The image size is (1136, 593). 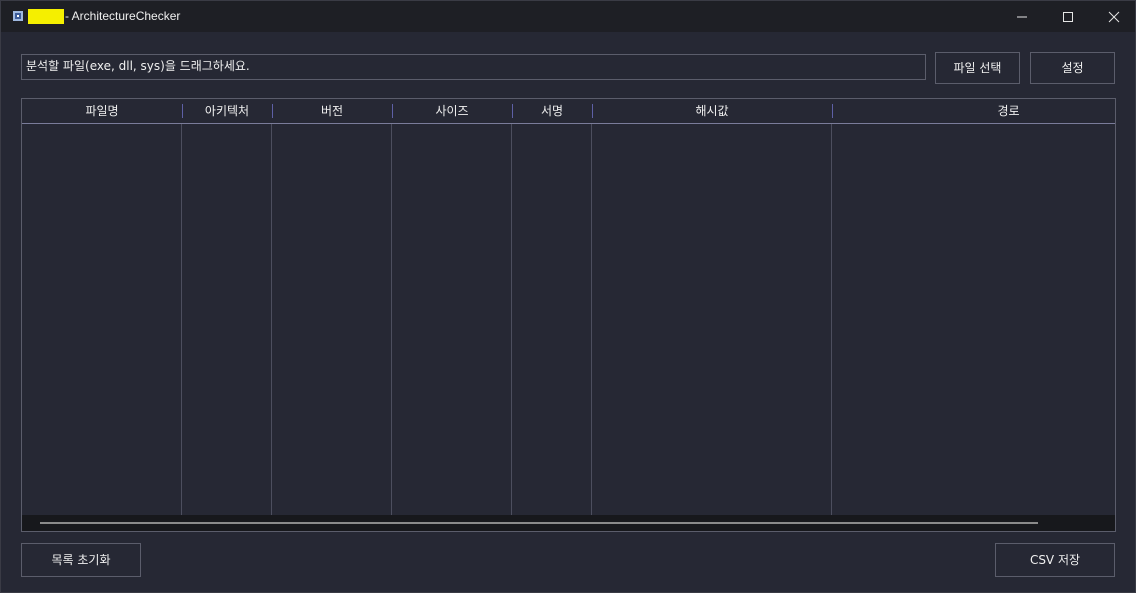 What do you see at coordinates (227, 111) in the screenshot?
I see `column-header-architecture: 아키텍처` at bounding box center [227, 111].